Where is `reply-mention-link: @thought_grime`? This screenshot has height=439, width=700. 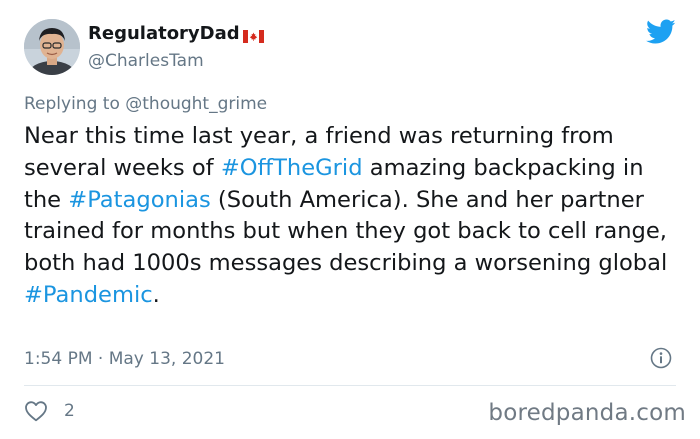 reply-mention-link: @thought_grime is located at coordinates (196, 104).